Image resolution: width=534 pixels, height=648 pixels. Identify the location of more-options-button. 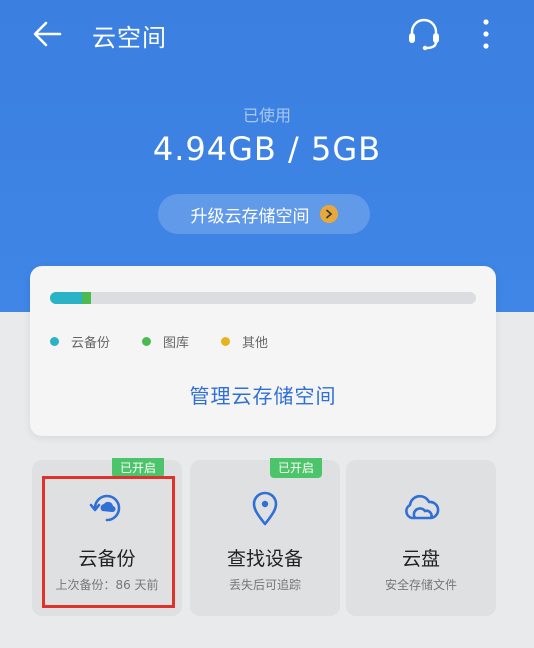
(486, 34).